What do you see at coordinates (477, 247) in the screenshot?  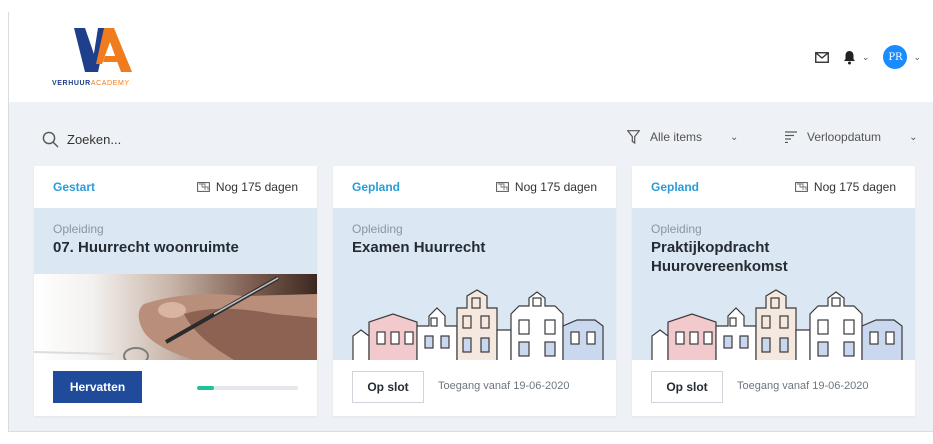 I see `course-title: Examen Huurrecht` at bounding box center [477, 247].